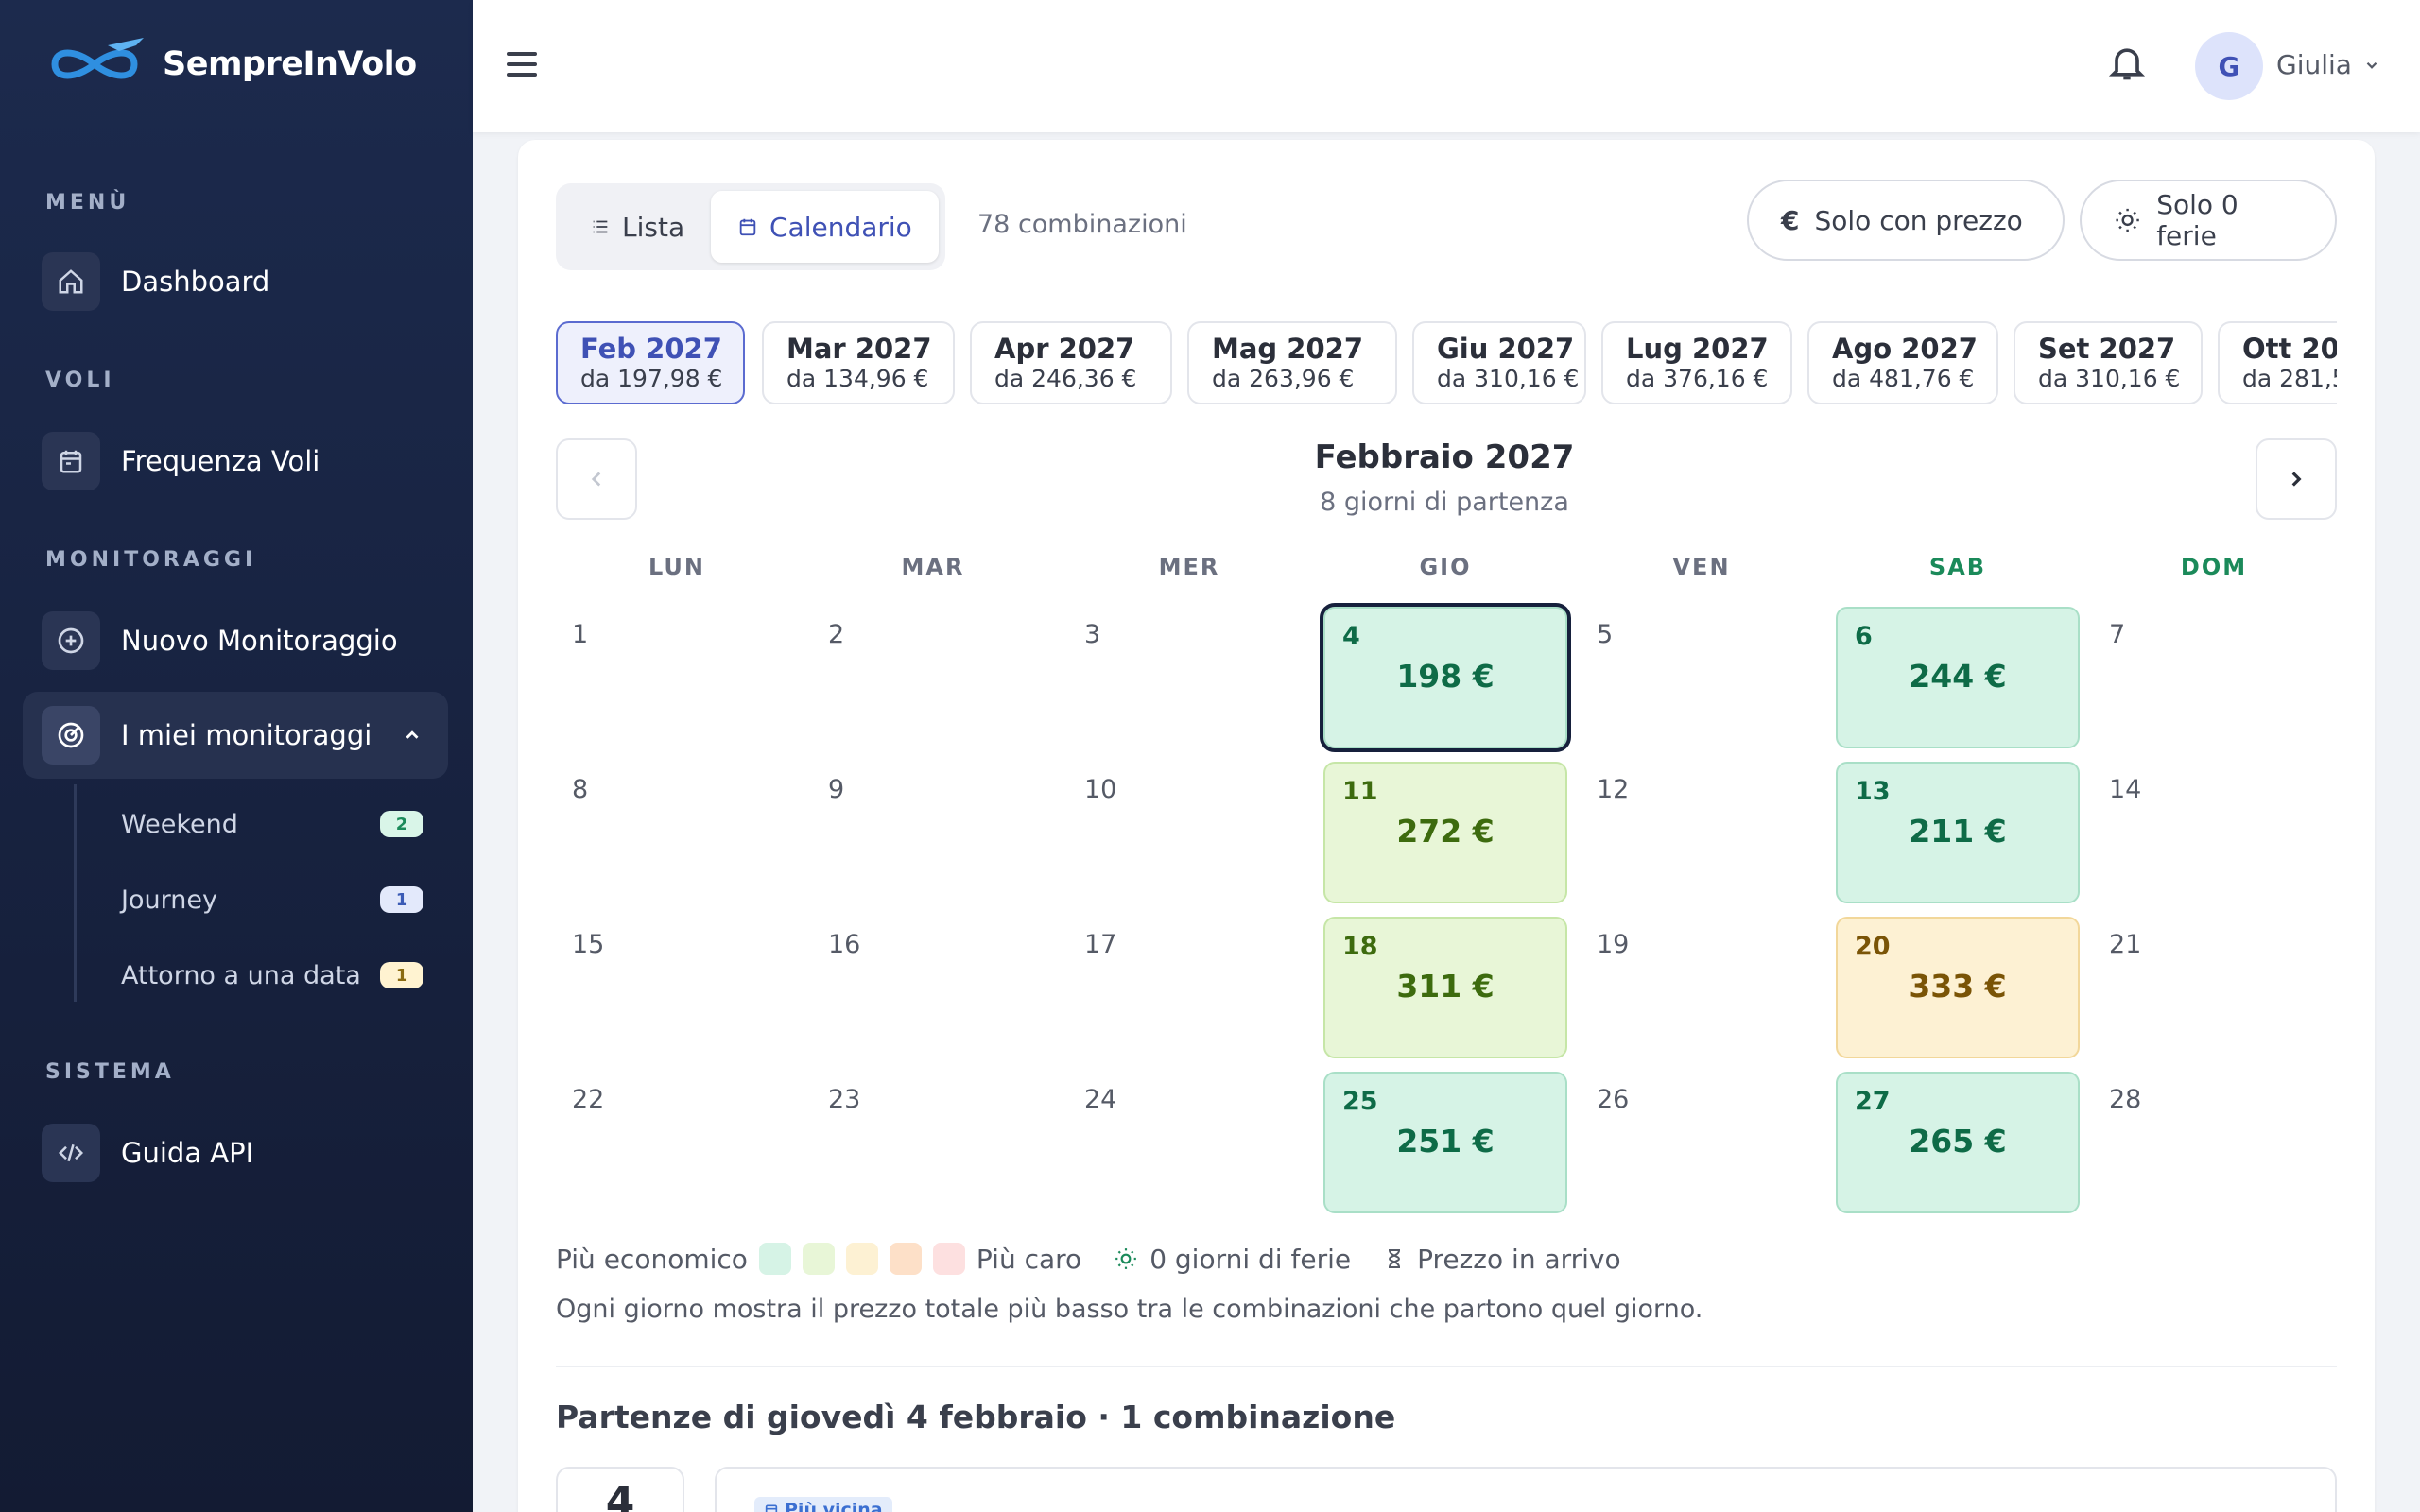 This screenshot has width=2420, height=1512. Describe the element at coordinates (522, 64) in the screenshot. I see `hamburger-menu-icon` at that location.